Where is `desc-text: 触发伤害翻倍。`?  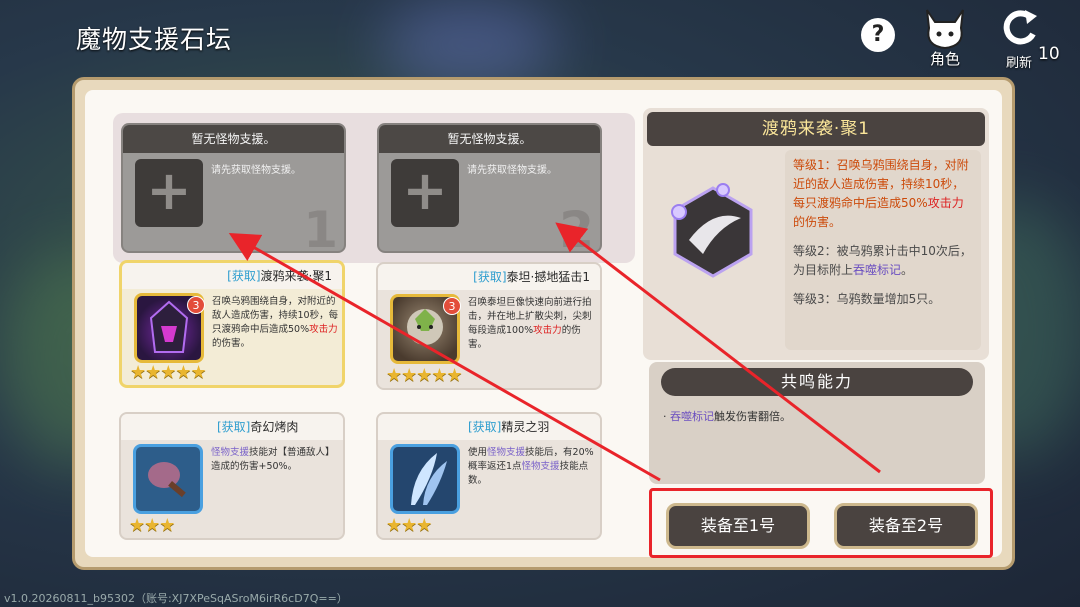
desc-text: 触发伤害翻倍。 is located at coordinates (752, 416).